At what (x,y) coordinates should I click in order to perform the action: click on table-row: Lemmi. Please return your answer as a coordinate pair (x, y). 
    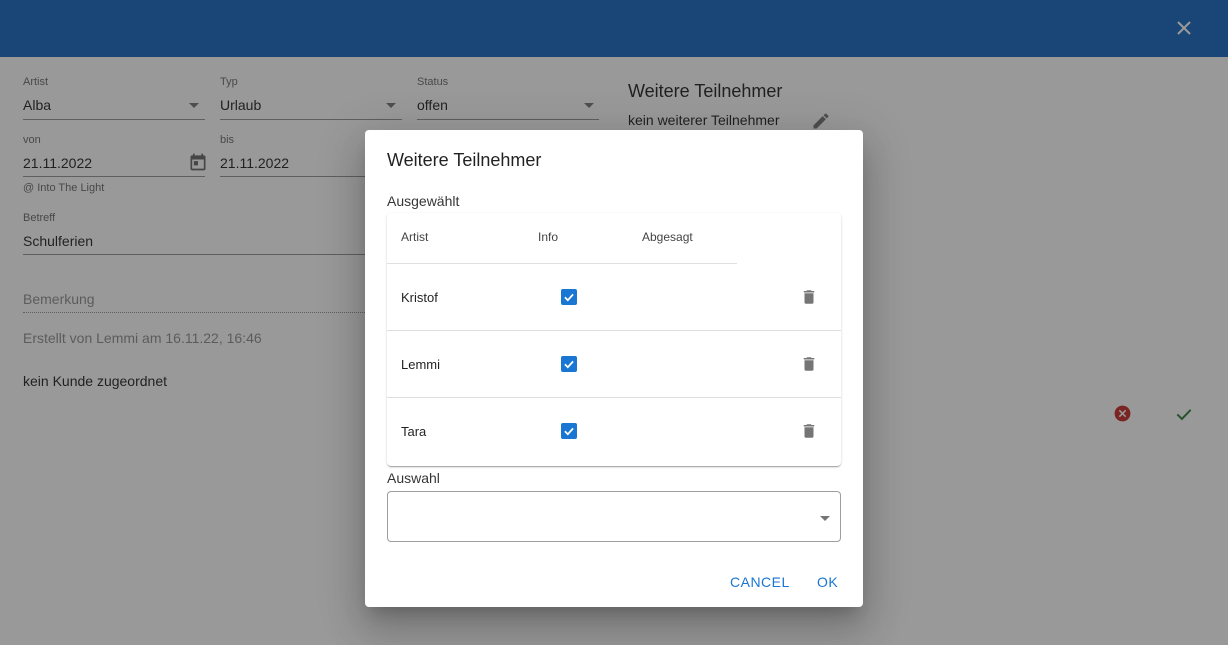
    Looking at the image, I should click on (614, 364).